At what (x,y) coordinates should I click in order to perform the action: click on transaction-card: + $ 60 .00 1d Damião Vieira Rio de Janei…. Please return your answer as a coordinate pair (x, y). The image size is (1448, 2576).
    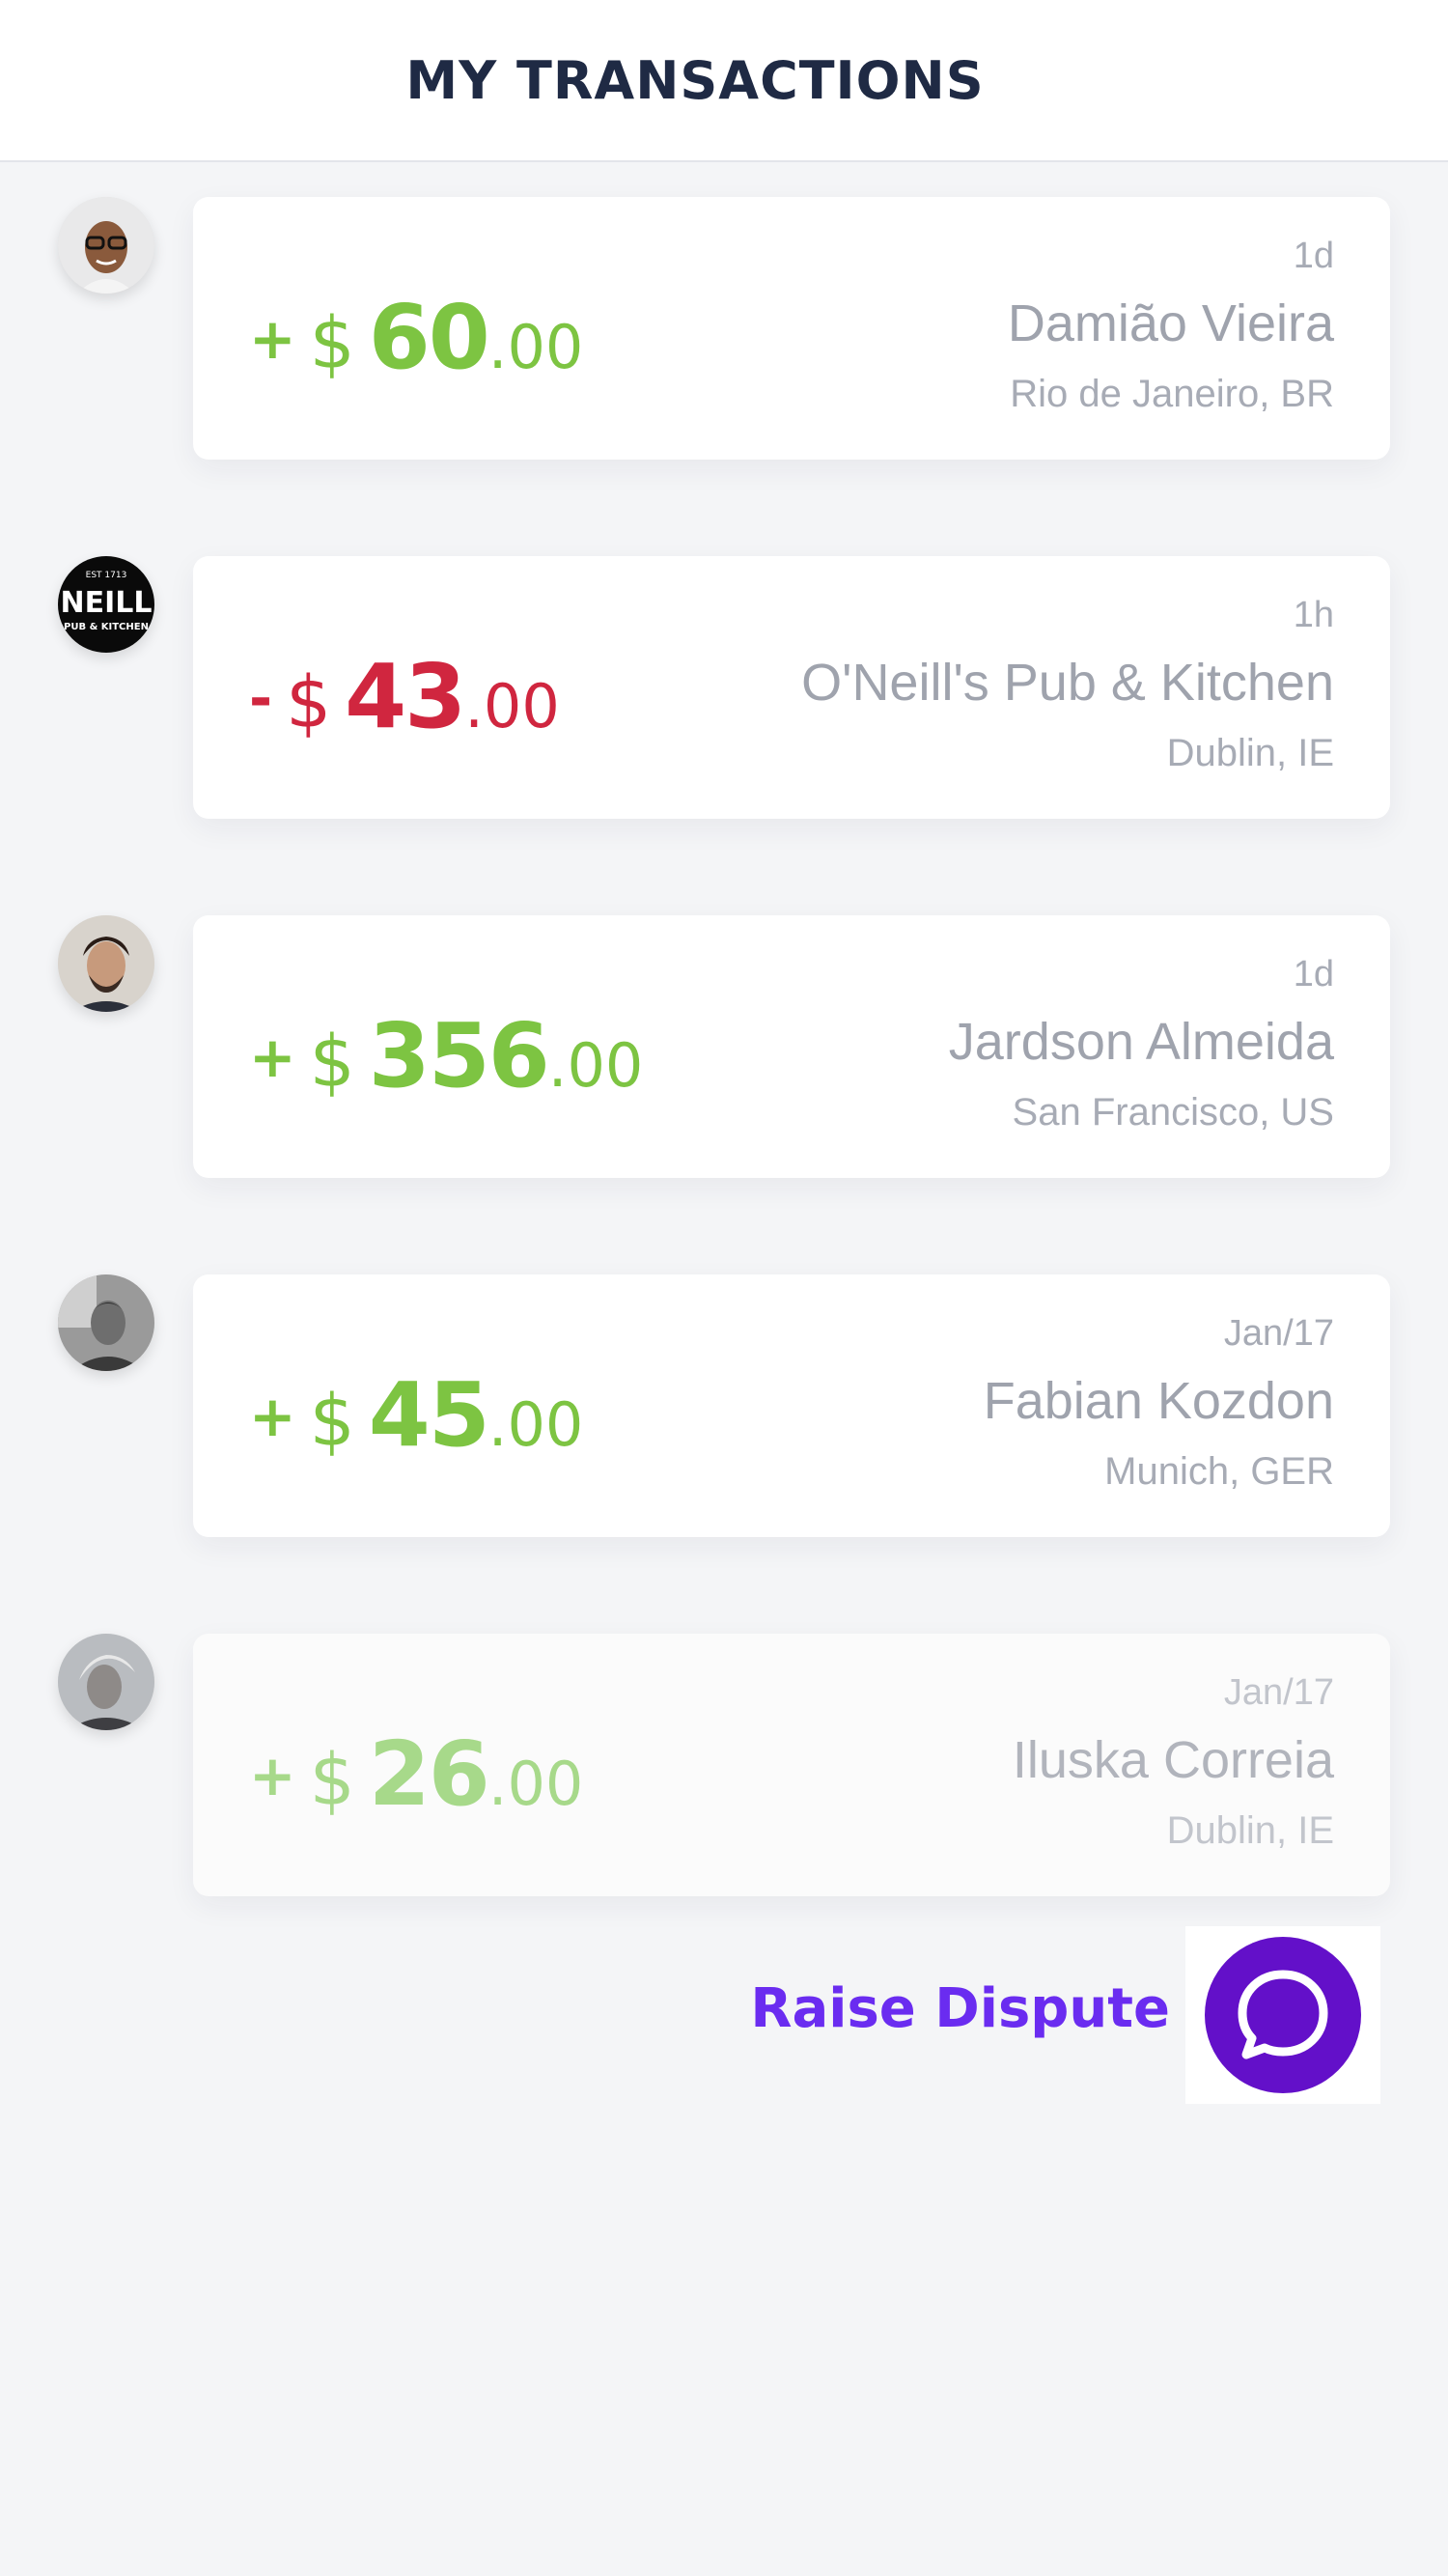
    Looking at the image, I should click on (792, 329).